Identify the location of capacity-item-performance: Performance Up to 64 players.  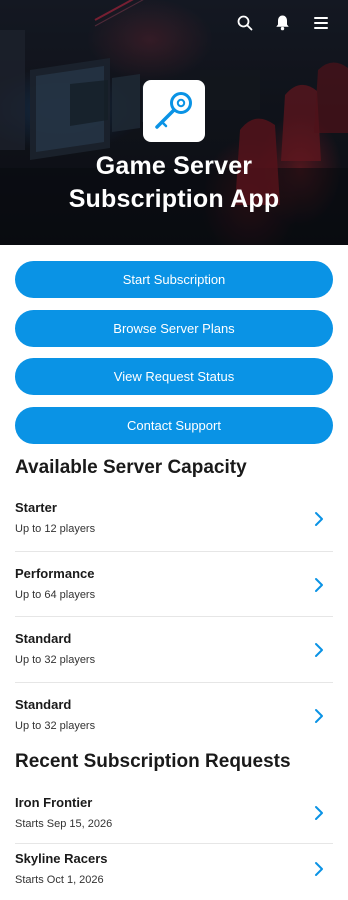
(174, 584).